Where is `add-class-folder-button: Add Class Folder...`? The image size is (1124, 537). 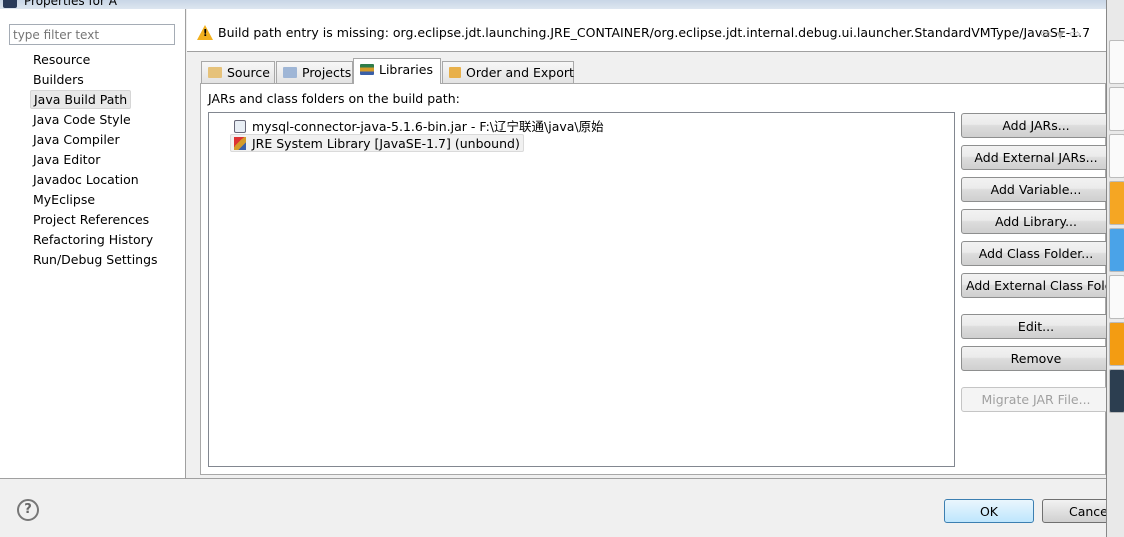 add-class-folder-button: Add Class Folder... is located at coordinates (1036, 253).